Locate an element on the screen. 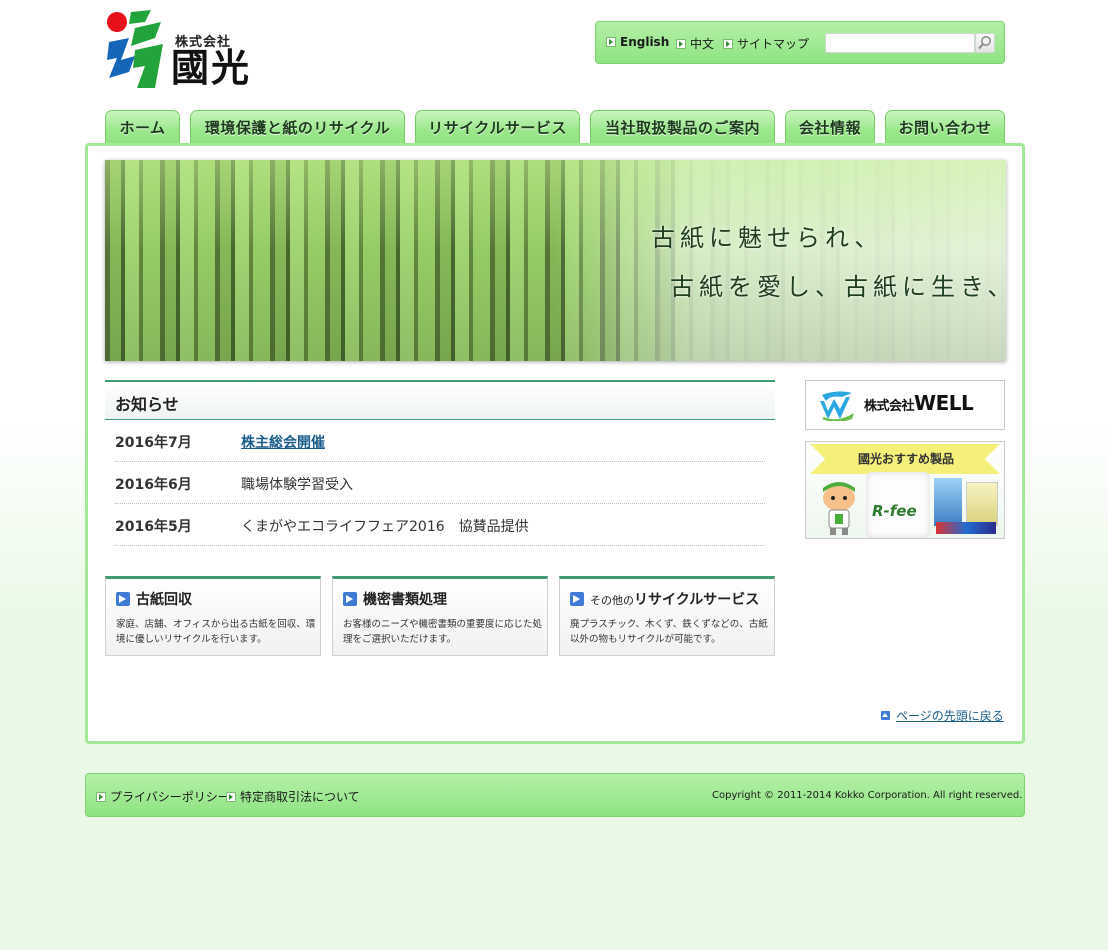 The image size is (1108, 950). news-date: 2016年6月 is located at coordinates (153, 485).